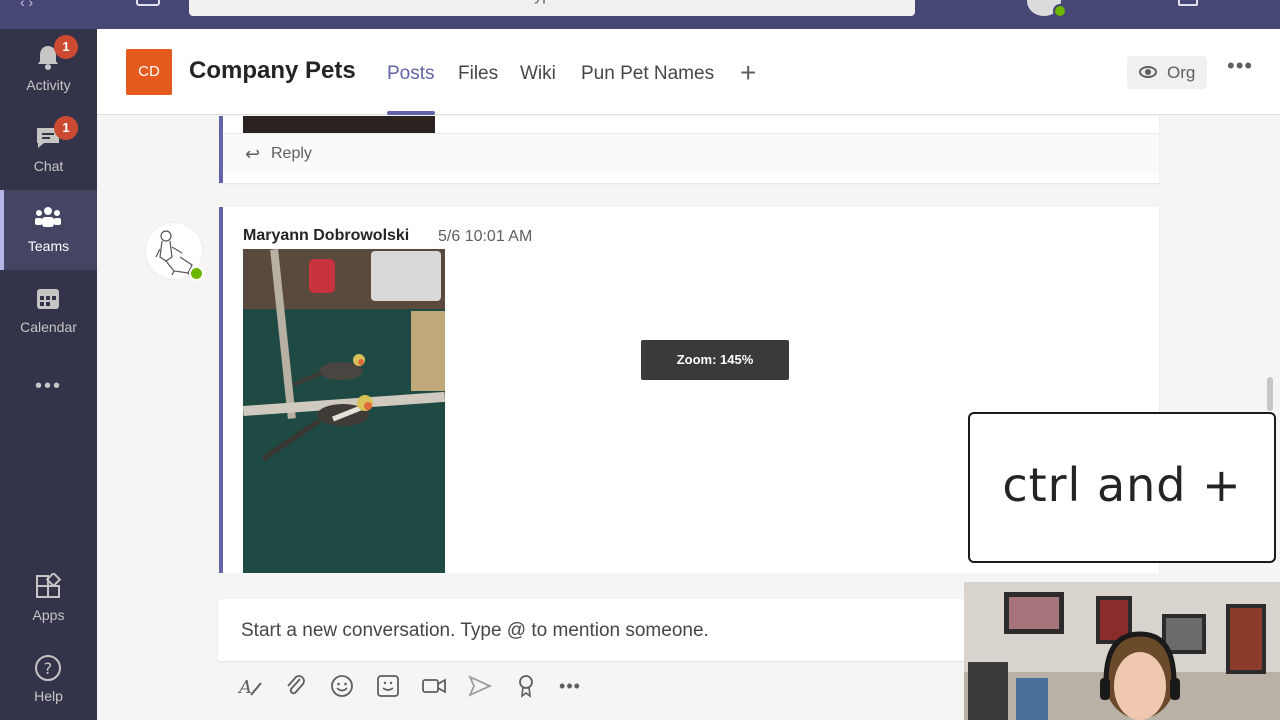 The height and width of the screenshot is (720, 1280). I want to click on keystroke-overlay: ctrl and +, so click(1122, 487).